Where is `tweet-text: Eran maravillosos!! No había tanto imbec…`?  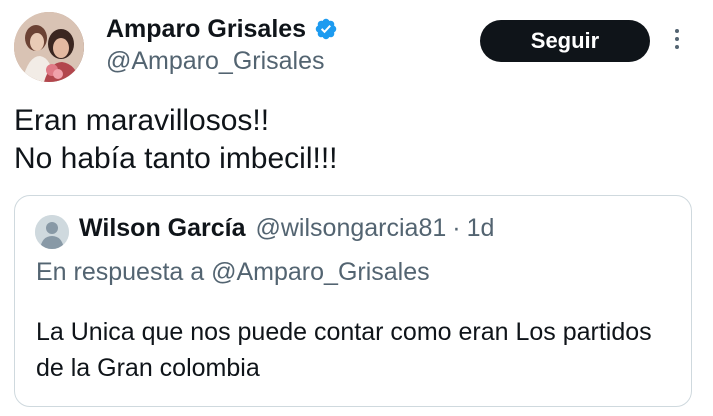
tweet-text: Eran maravillosos!! No había tanto imbec… is located at coordinates (176, 140).